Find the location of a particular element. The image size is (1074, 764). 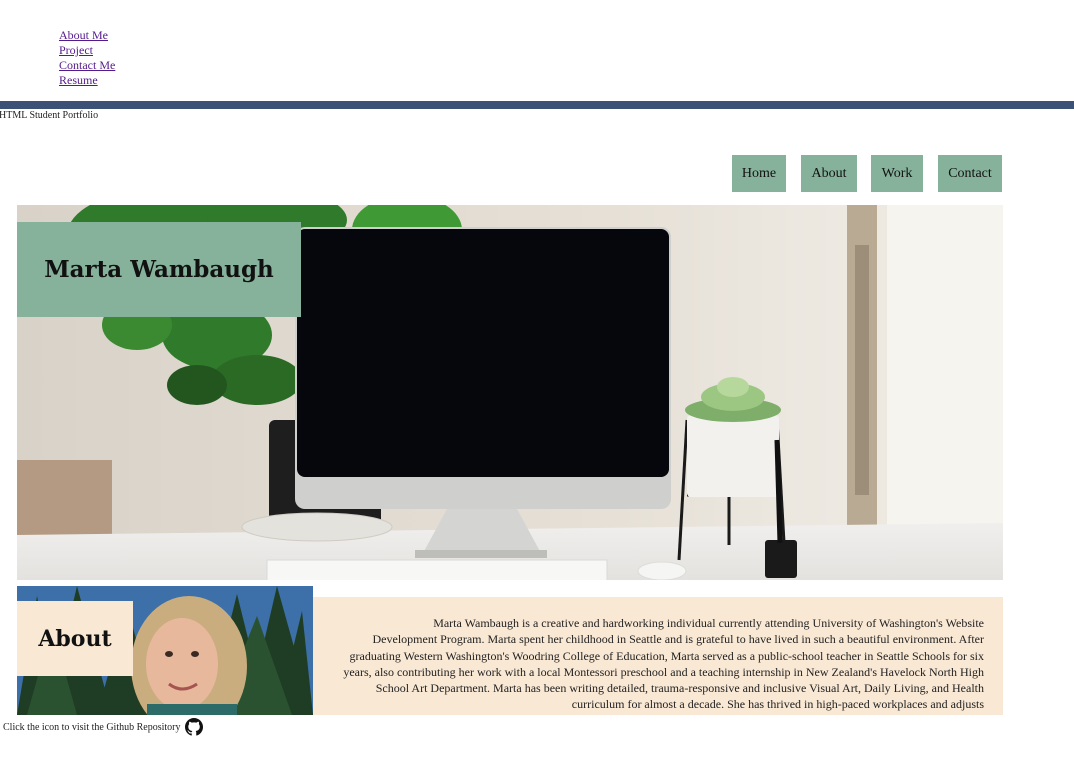

hero-name: Marta Wambaugh is located at coordinates (159, 269).